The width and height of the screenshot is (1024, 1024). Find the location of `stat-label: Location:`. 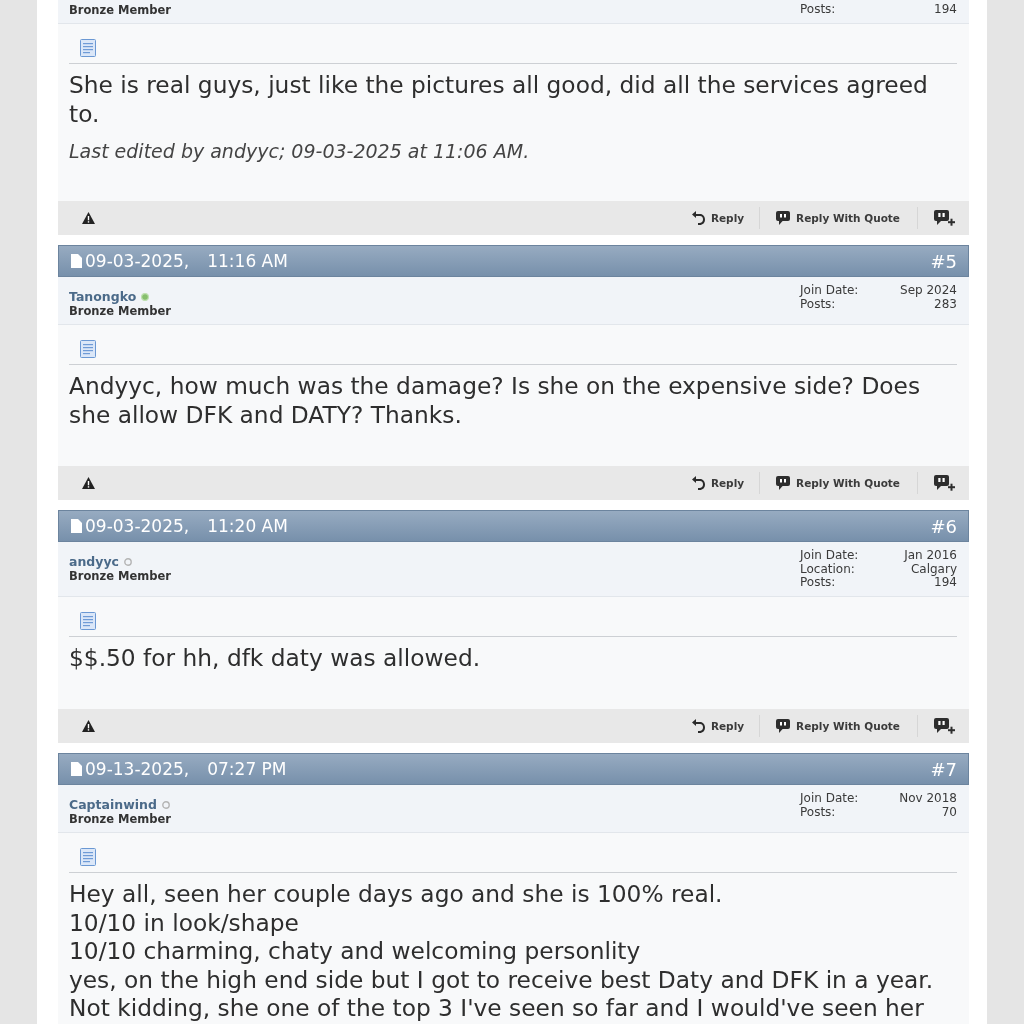

stat-label: Location: is located at coordinates (828, 569).